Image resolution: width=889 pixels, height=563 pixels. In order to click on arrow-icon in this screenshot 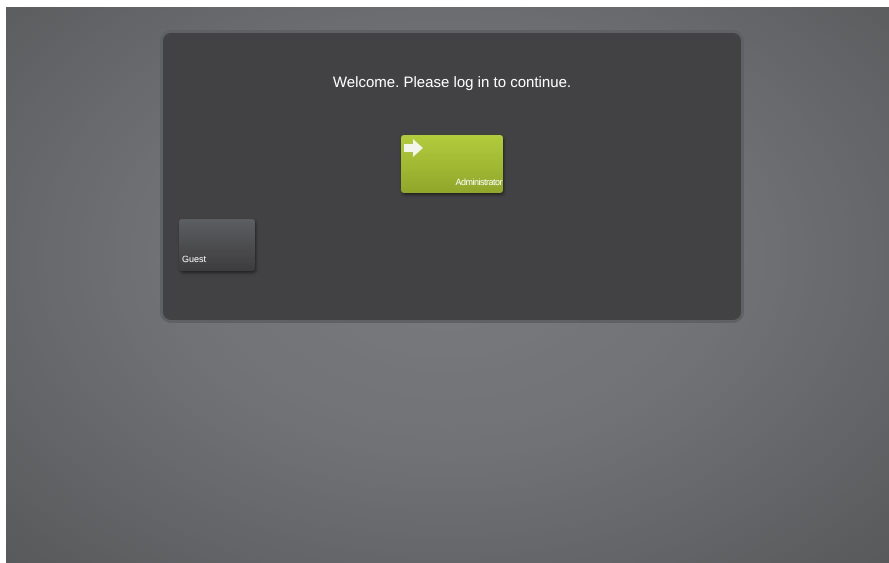, I will do `click(414, 147)`.